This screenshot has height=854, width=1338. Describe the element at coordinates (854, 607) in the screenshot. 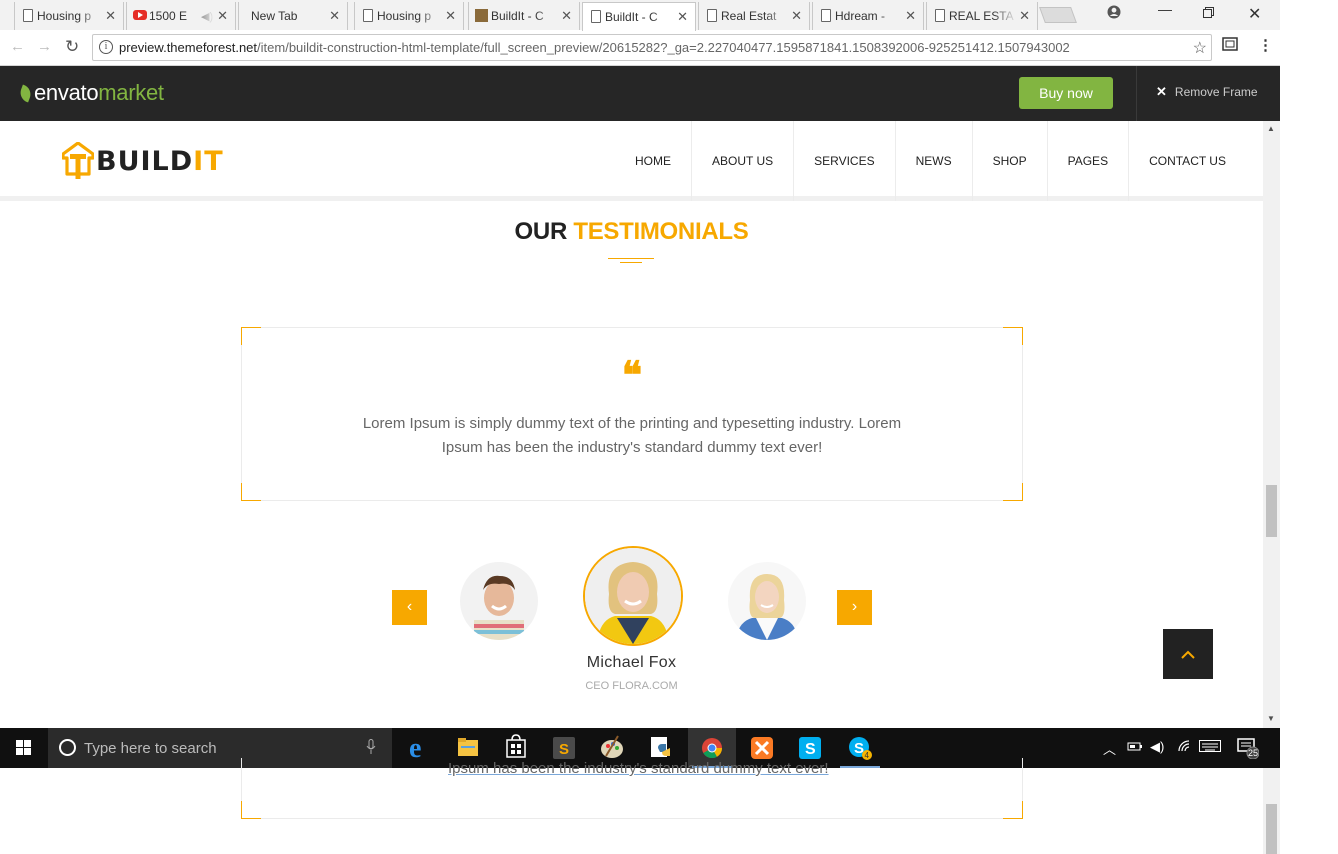

I see `next-testimonial-button: ›` at that location.